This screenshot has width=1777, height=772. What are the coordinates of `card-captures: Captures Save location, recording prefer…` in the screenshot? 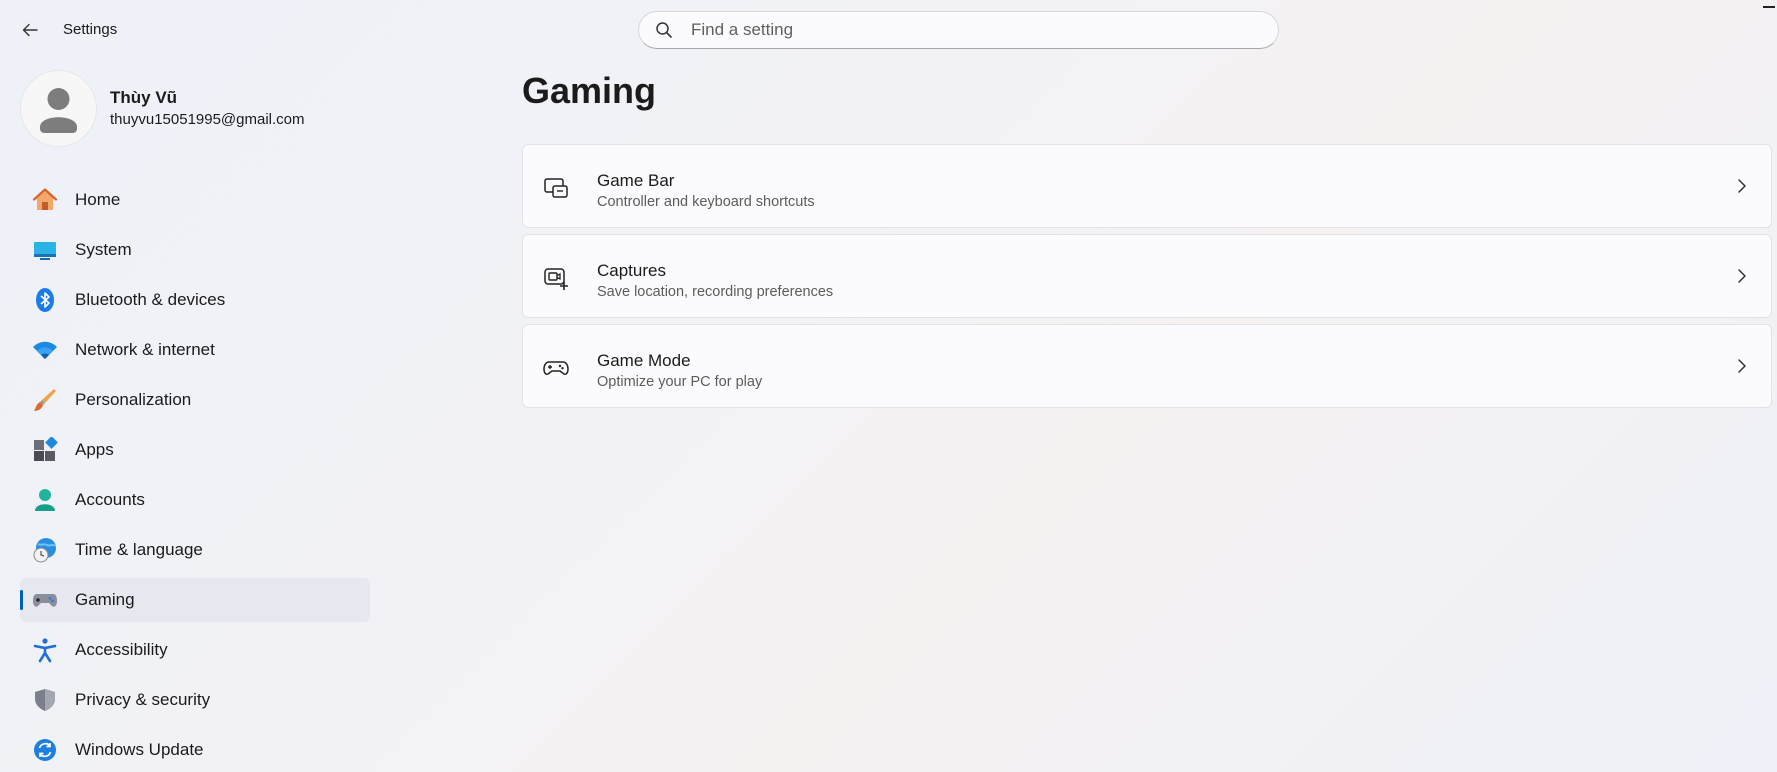 It's located at (1147, 276).